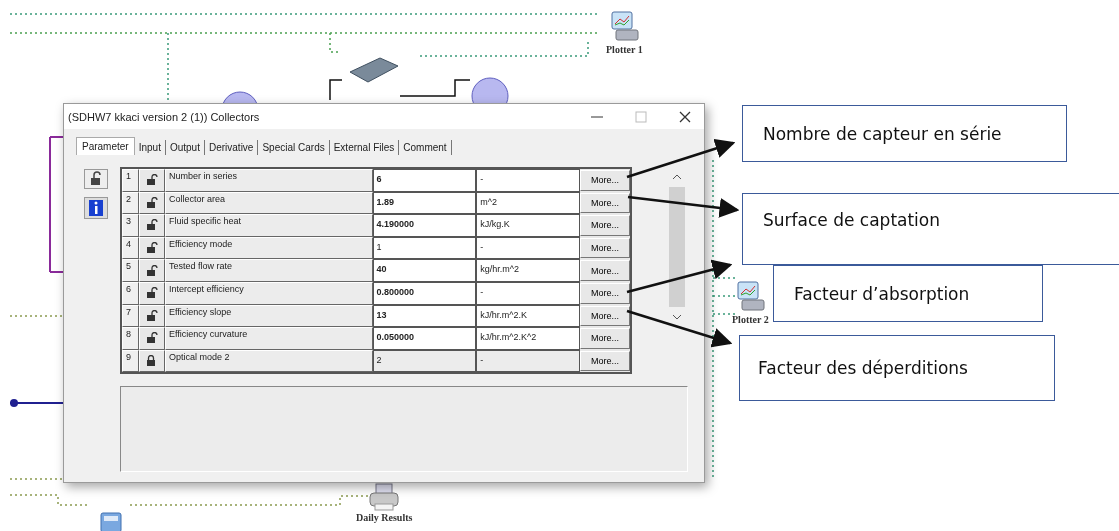 This screenshot has height=531, width=1119. Describe the element at coordinates (528, 203) in the screenshot. I see `unit-field: m^2` at that location.